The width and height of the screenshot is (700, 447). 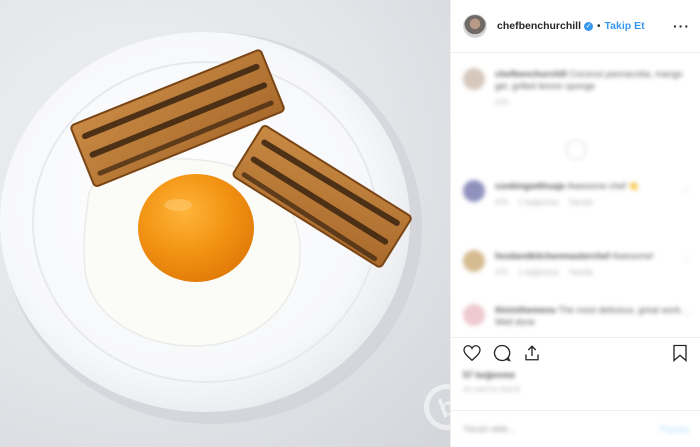 What do you see at coordinates (531, 74) in the screenshot?
I see `comment-username: chefbenchurchill` at bounding box center [531, 74].